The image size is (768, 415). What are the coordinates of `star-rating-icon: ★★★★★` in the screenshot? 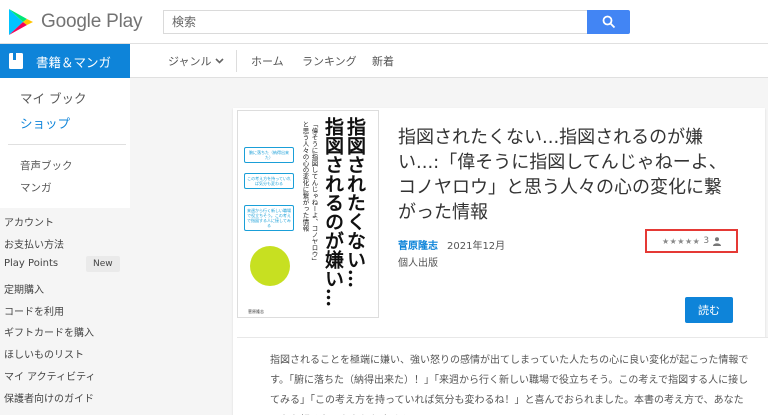 It's located at (681, 241).